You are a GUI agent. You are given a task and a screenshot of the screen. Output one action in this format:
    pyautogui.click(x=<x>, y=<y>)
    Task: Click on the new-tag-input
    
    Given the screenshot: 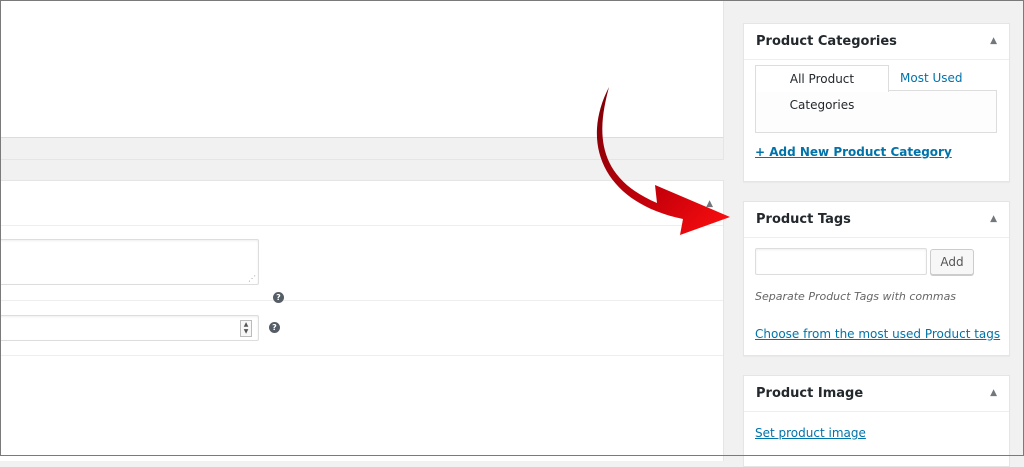 What is the action you would take?
    pyautogui.click(x=841, y=261)
    